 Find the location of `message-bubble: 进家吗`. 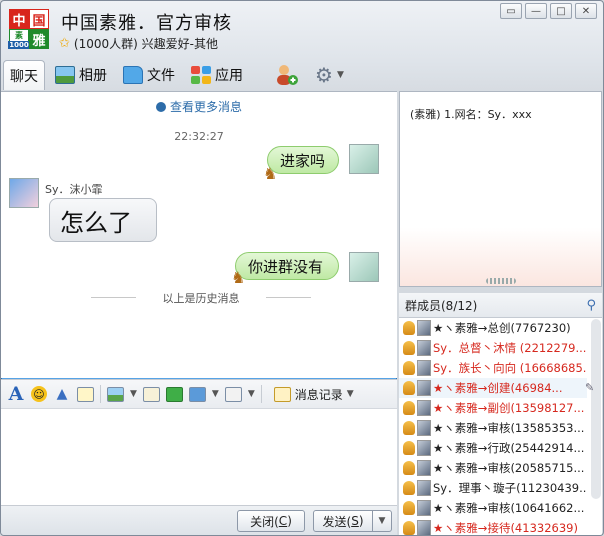

message-bubble: 进家吗 is located at coordinates (303, 160).